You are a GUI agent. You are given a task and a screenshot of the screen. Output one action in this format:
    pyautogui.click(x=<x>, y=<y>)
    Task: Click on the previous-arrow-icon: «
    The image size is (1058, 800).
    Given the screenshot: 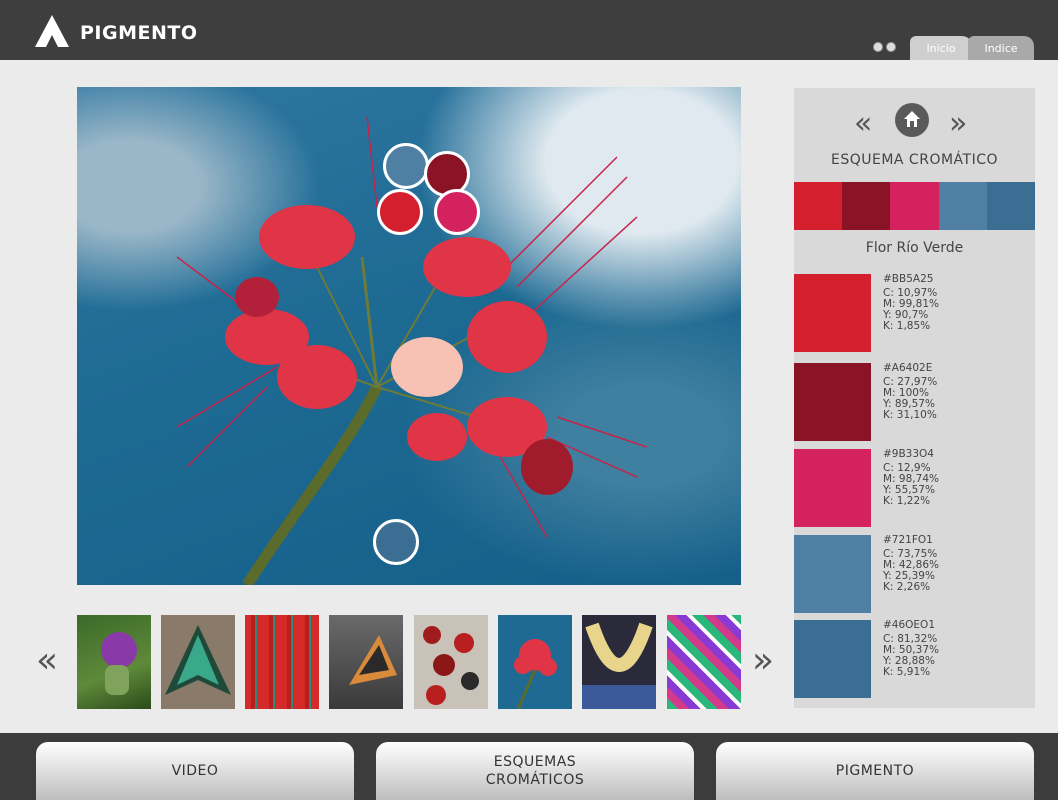 What is the action you would take?
    pyautogui.click(x=863, y=124)
    